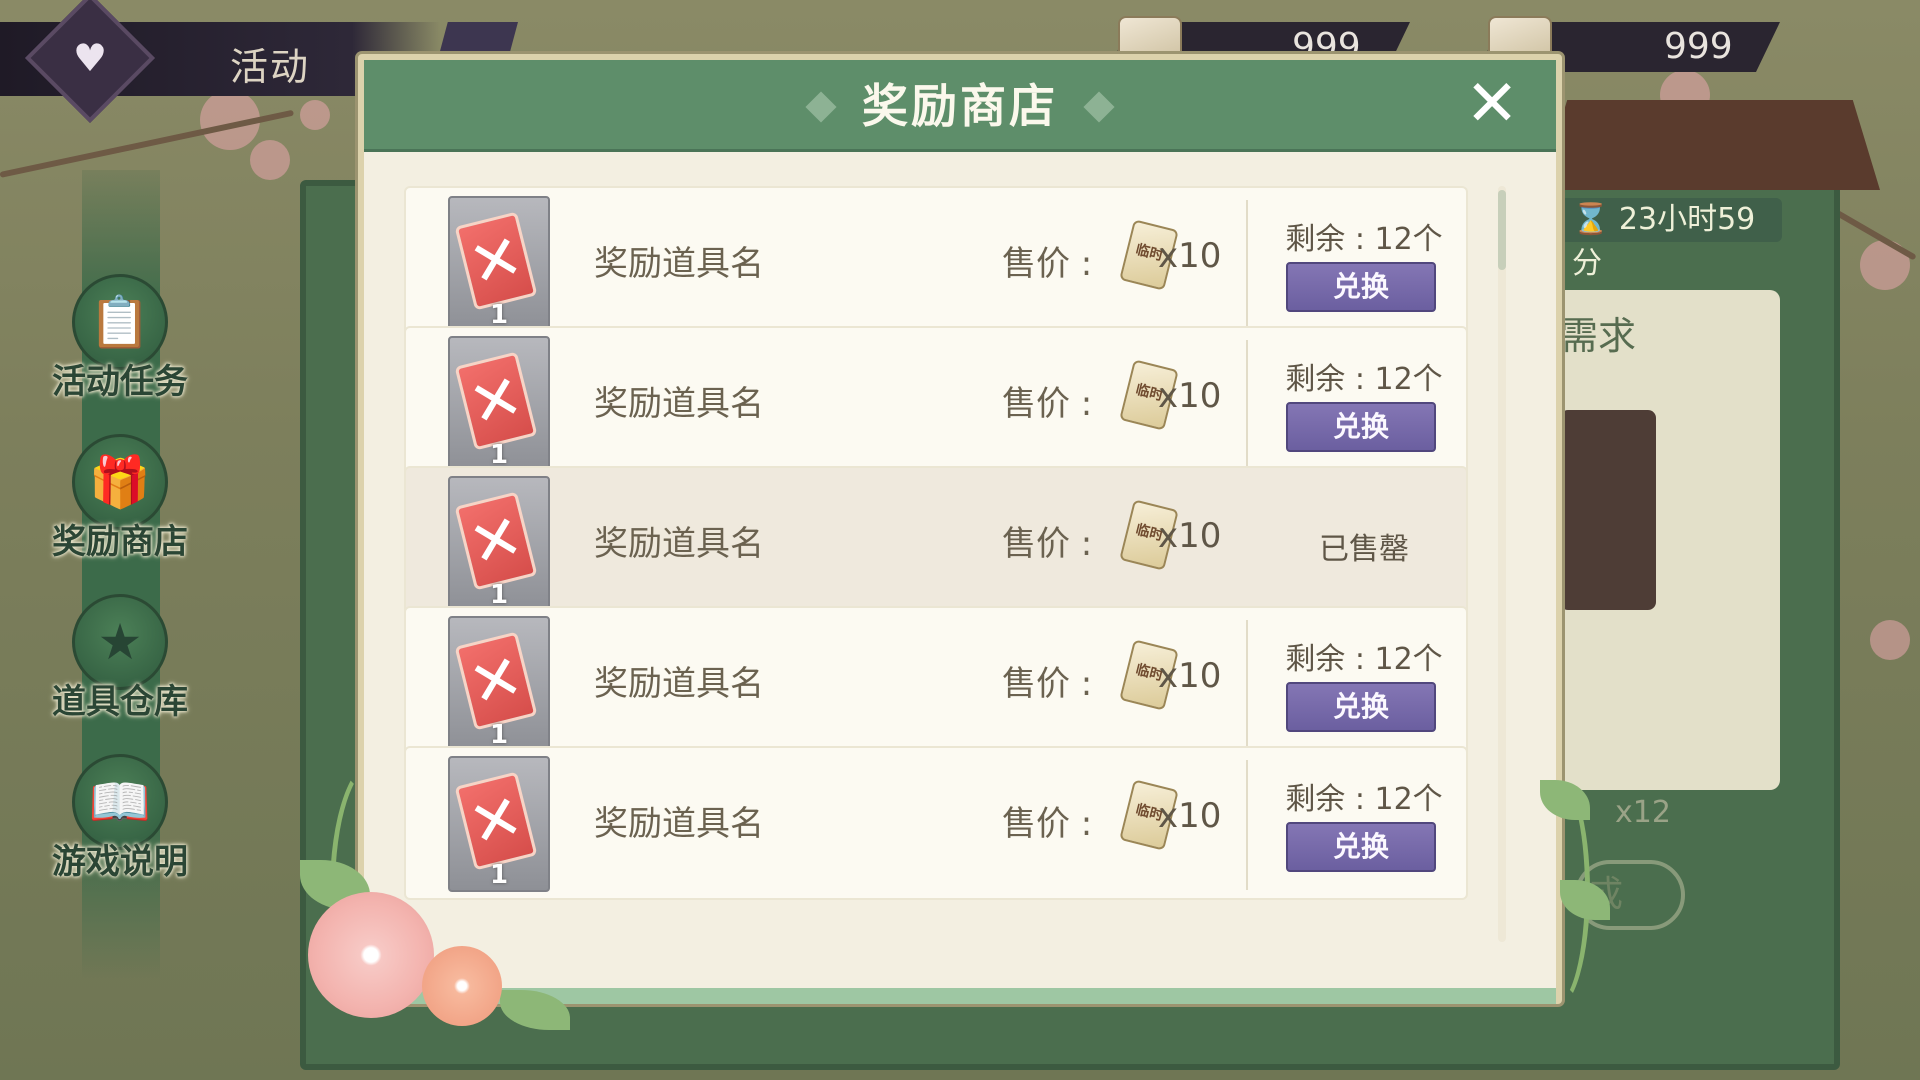 The width and height of the screenshot is (1920, 1080). I want to click on sidebar-item-tasks: 📋 活动任务, so click(120, 344).